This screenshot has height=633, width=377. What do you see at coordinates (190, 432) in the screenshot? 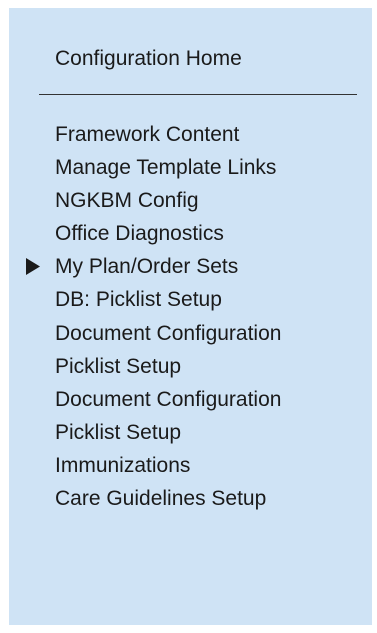
I see `nav-item-picklist-setup-2: Picklist Setup` at bounding box center [190, 432].